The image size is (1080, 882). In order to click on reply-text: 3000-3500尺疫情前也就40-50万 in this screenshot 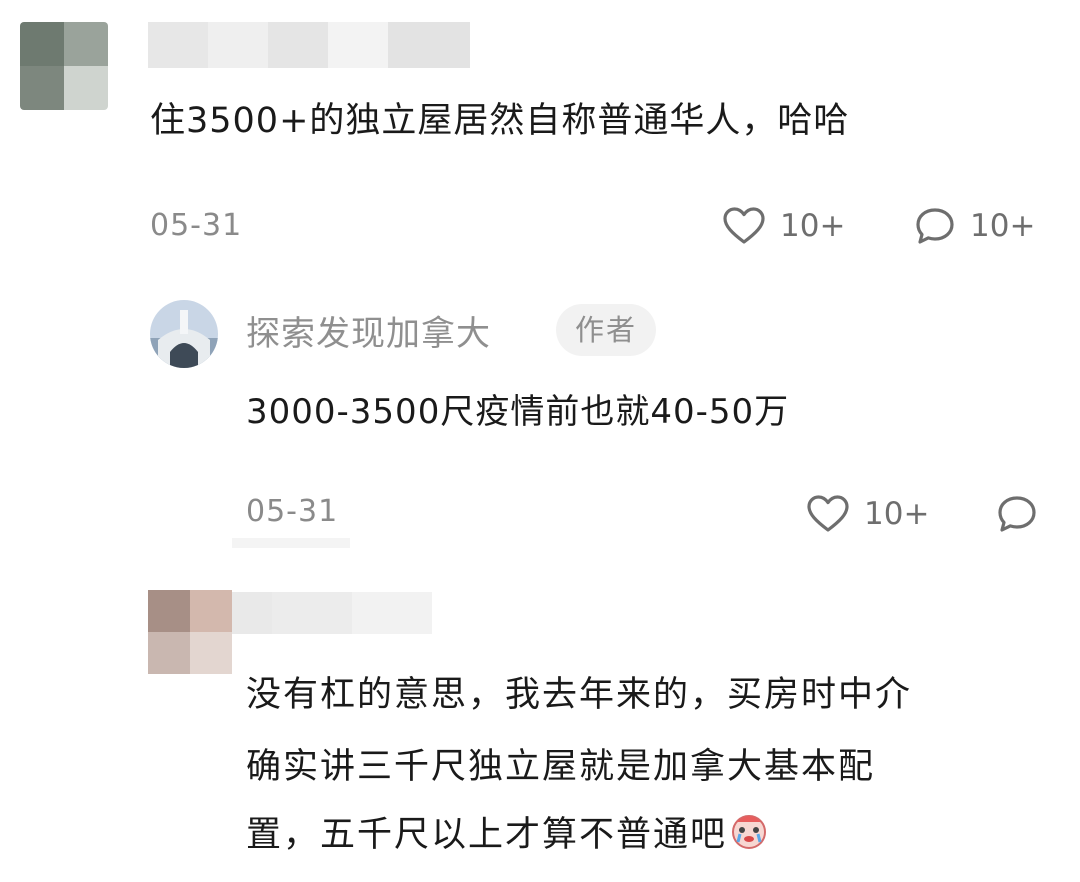, I will do `click(518, 412)`.